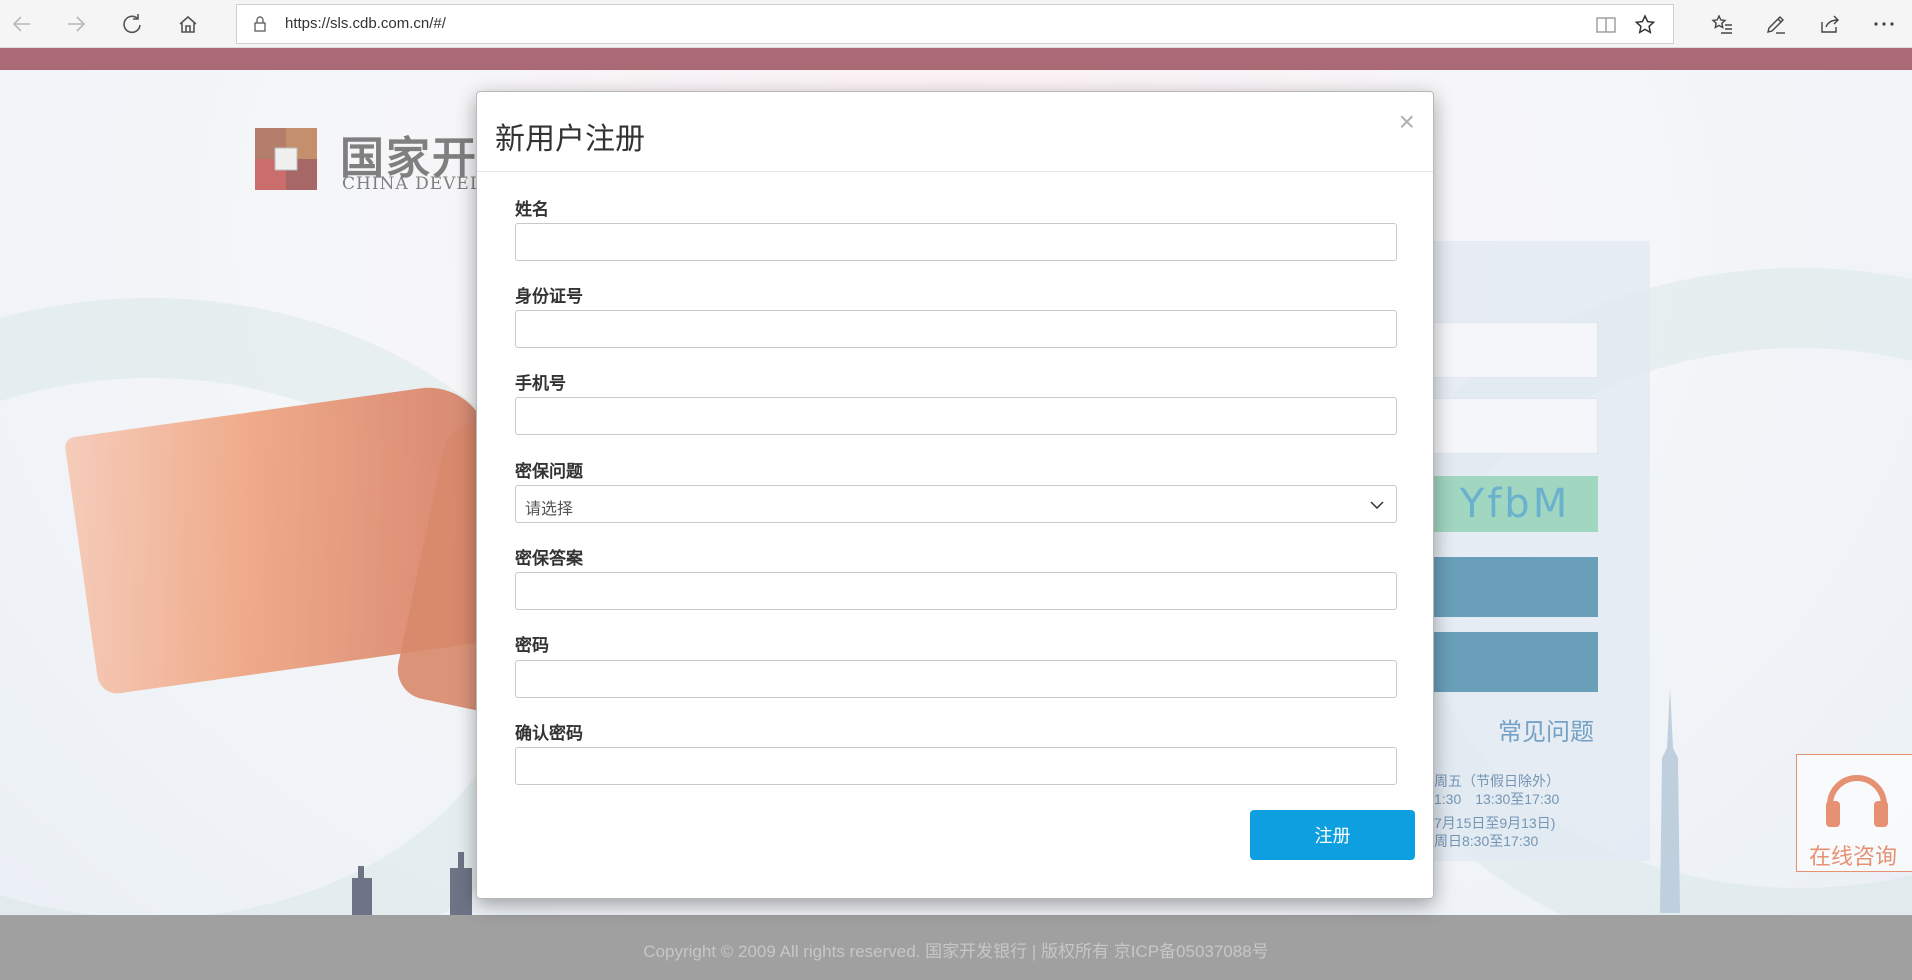  I want to click on confirm-password-input, so click(956, 766).